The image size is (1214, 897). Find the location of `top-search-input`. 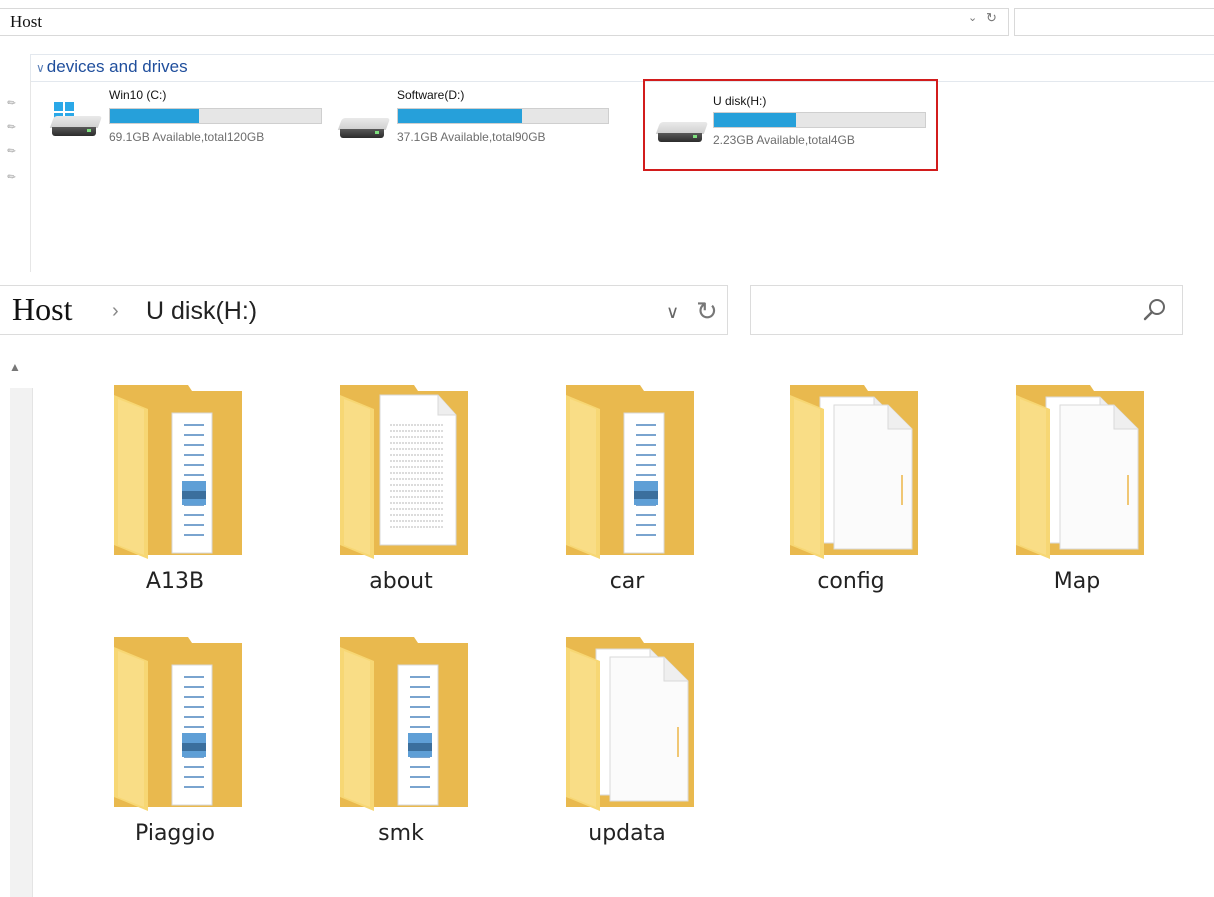

top-search-input is located at coordinates (1114, 22).